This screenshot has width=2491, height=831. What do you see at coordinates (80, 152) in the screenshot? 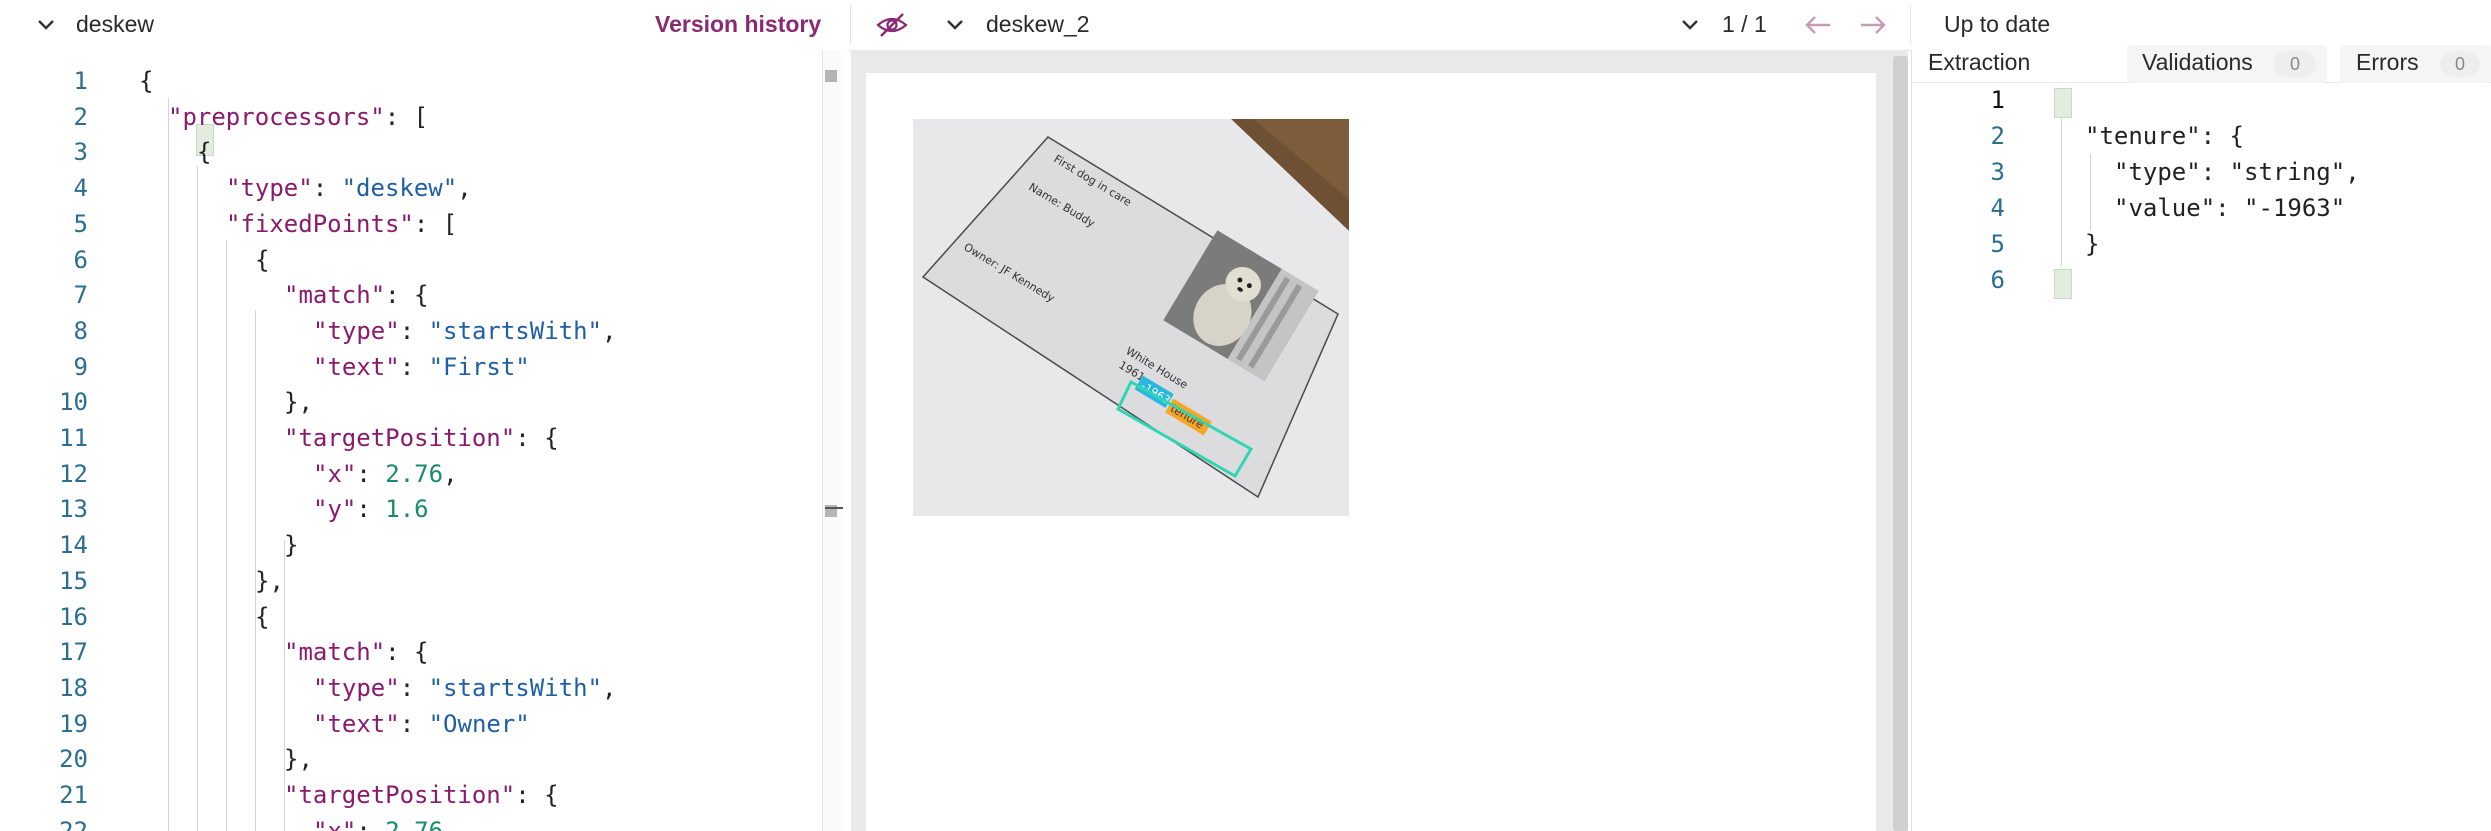
I see `line-number: 3` at bounding box center [80, 152].